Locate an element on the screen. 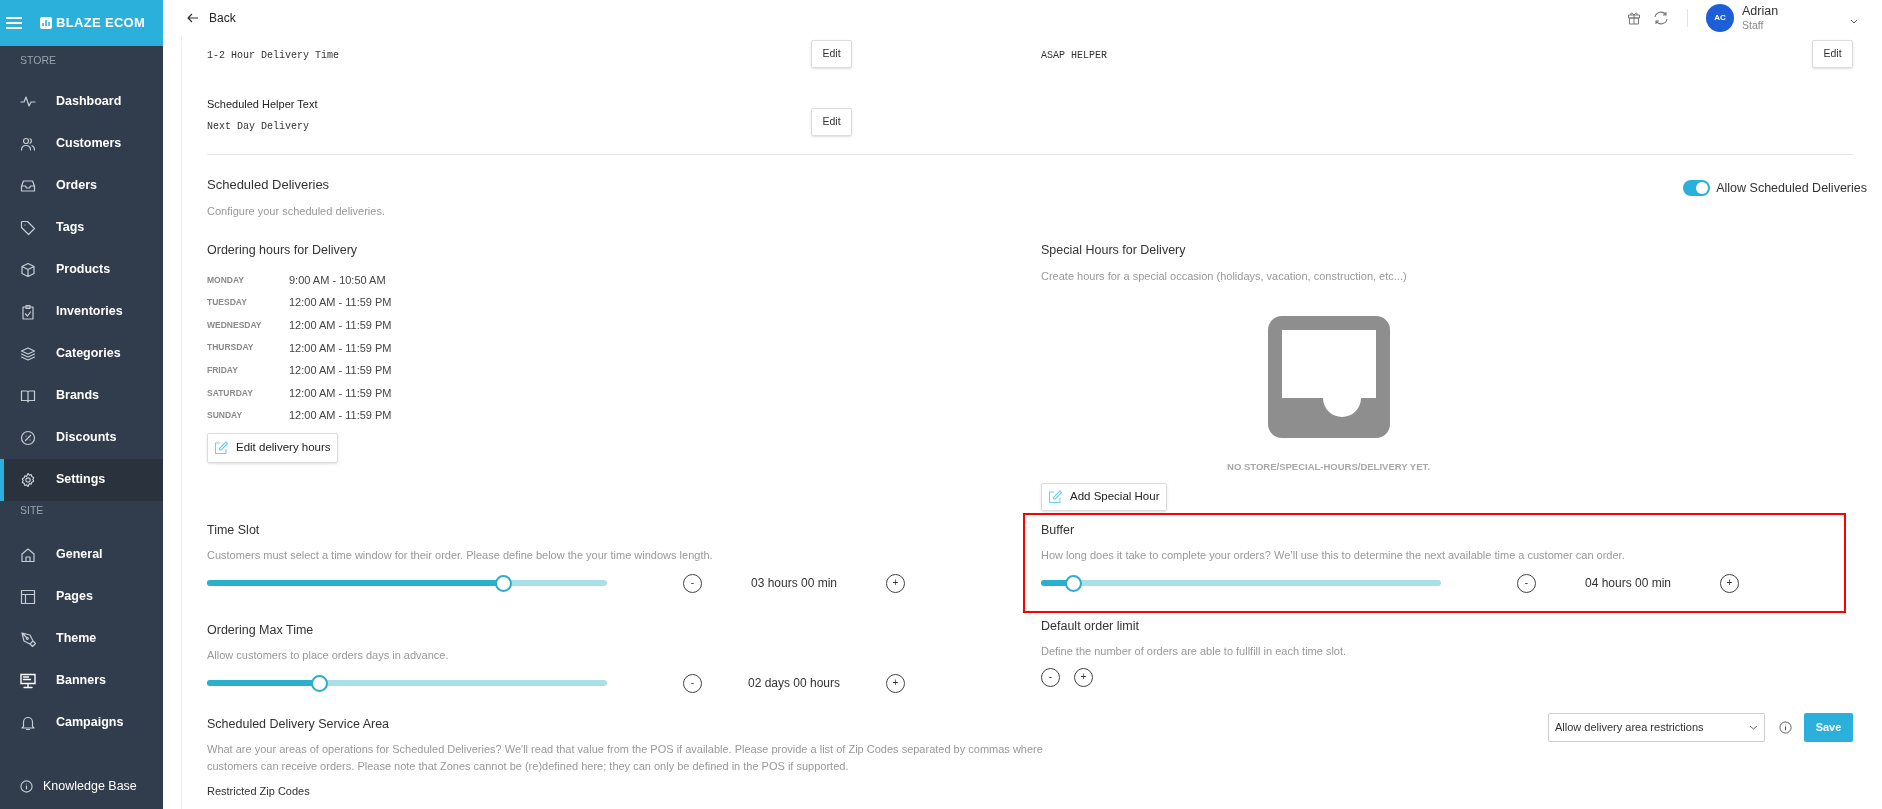  day-label: SUNDAY is located at coordinates (225, 415).